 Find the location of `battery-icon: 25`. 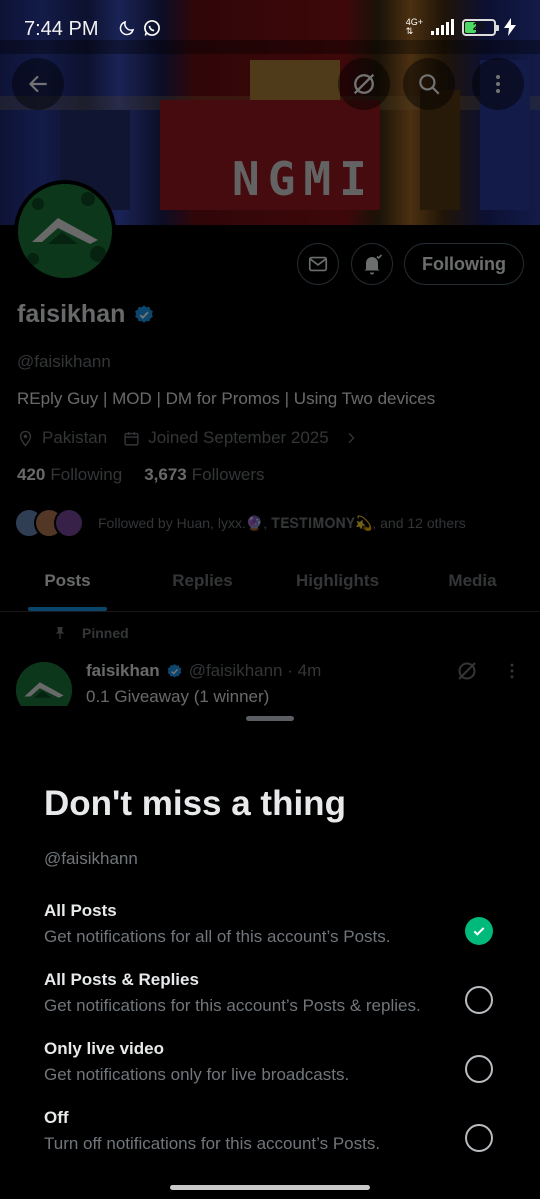

battery-icon: 25 is located at coordinates (480, 27).